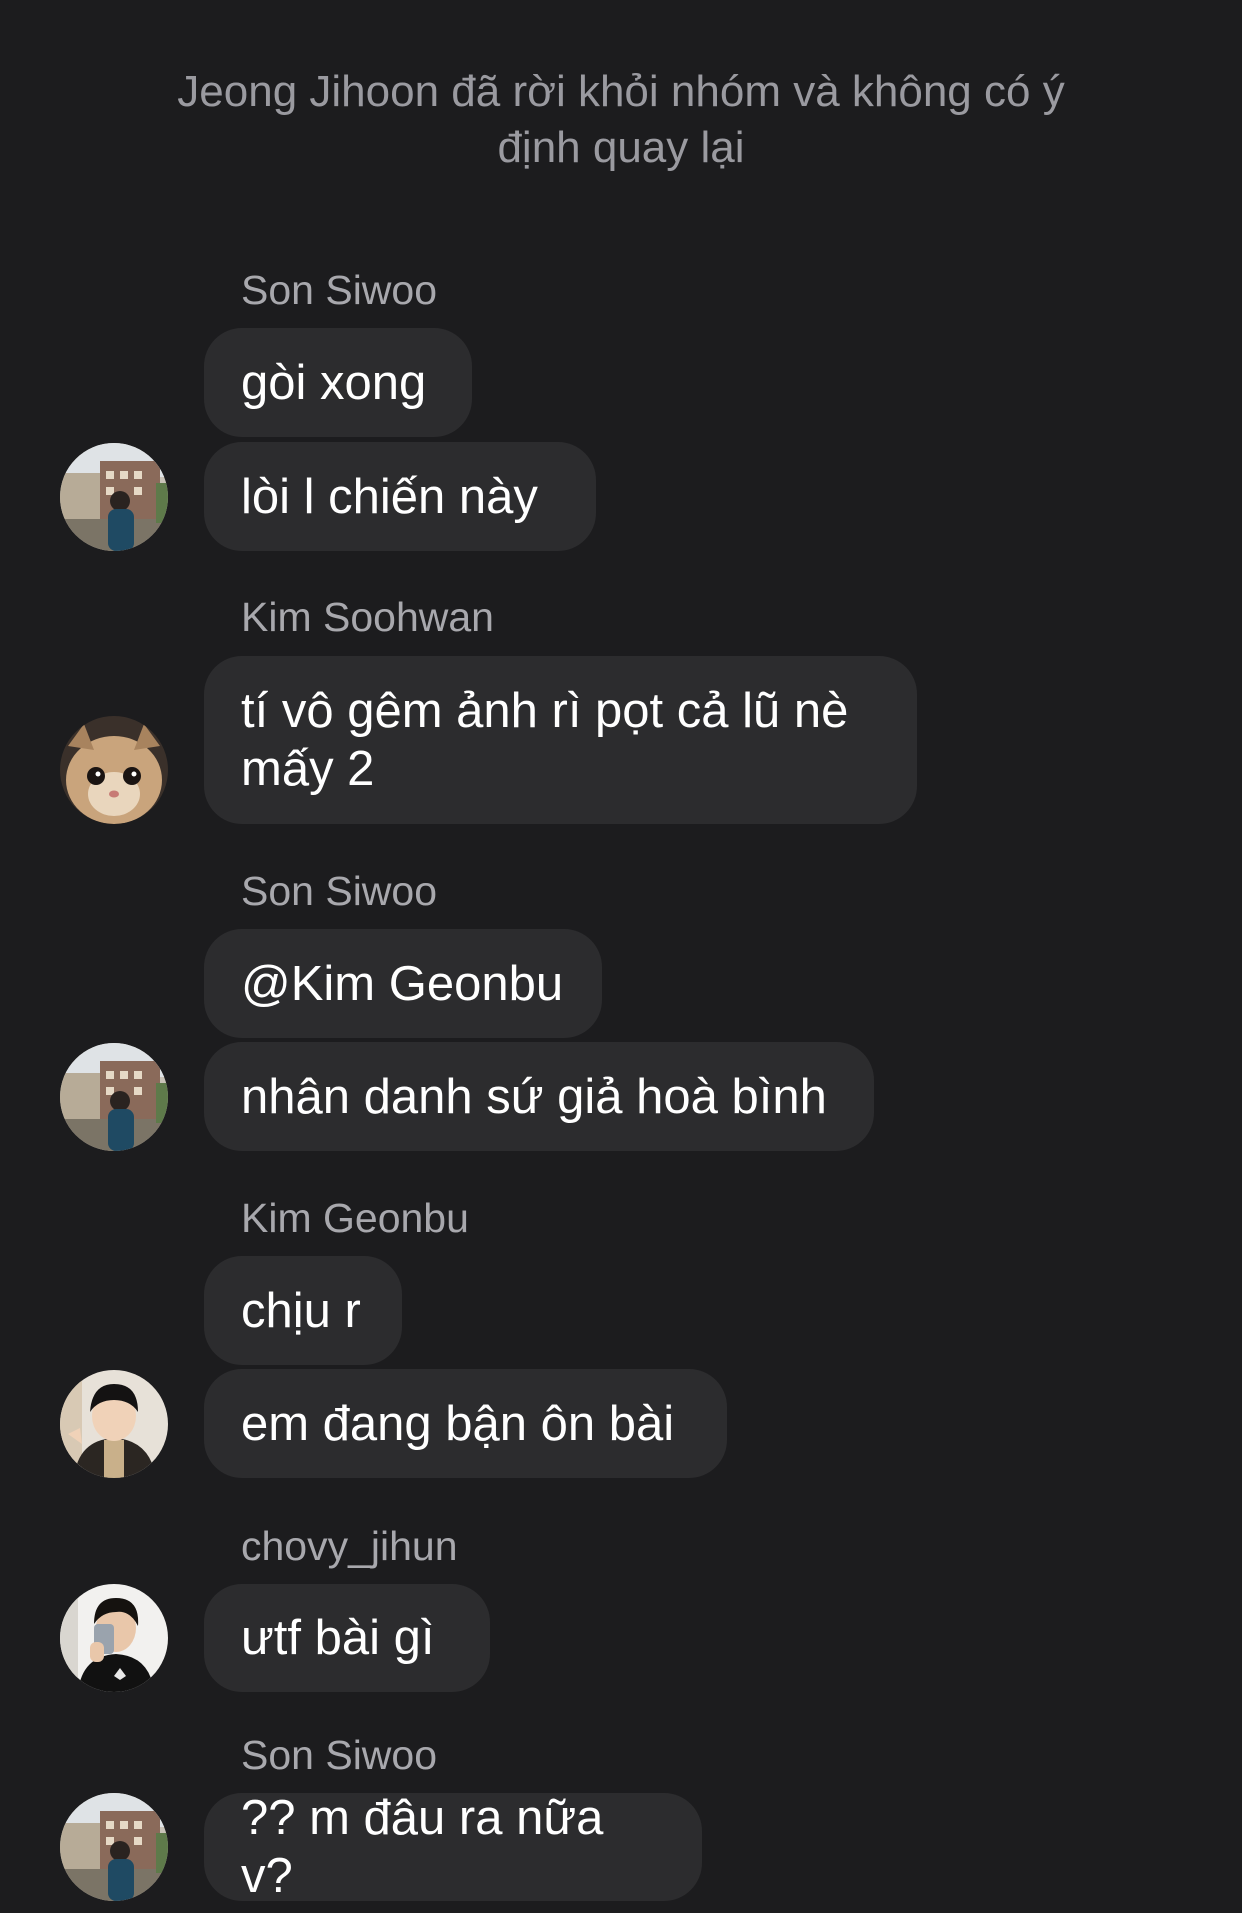 This screenshot has width=1242, height=1913. What do you see at coordinates (367, 617) in the screenshot?
I see `sender-name: Kim Soohwan` at bounding box center [367, 617].